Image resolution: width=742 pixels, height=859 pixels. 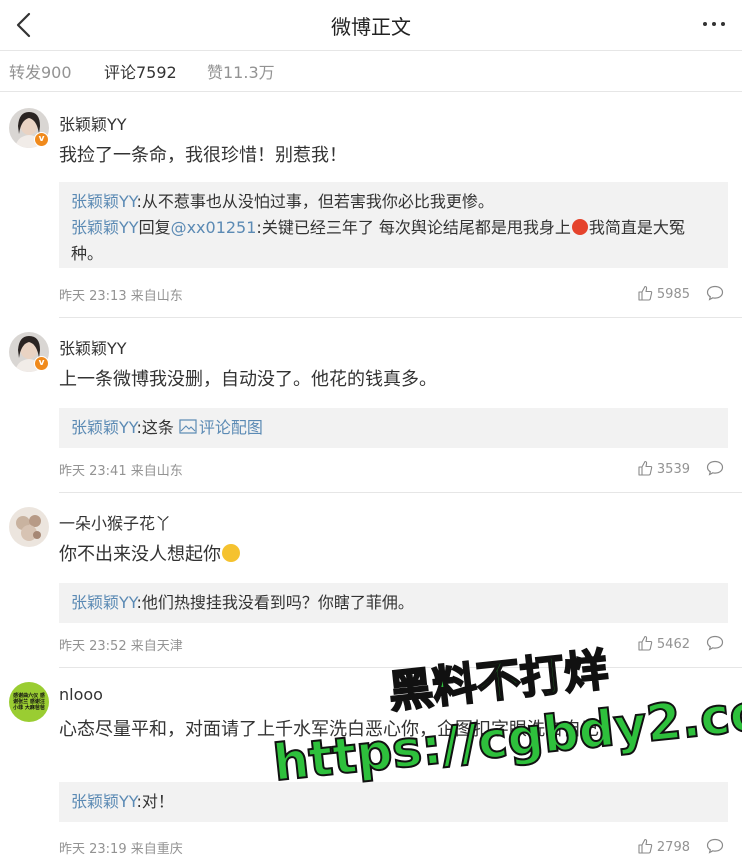 What do you see at coordinates (673, 469) in the screenshot?
I see `like-count: 3539` at bounding box center [673, 469].